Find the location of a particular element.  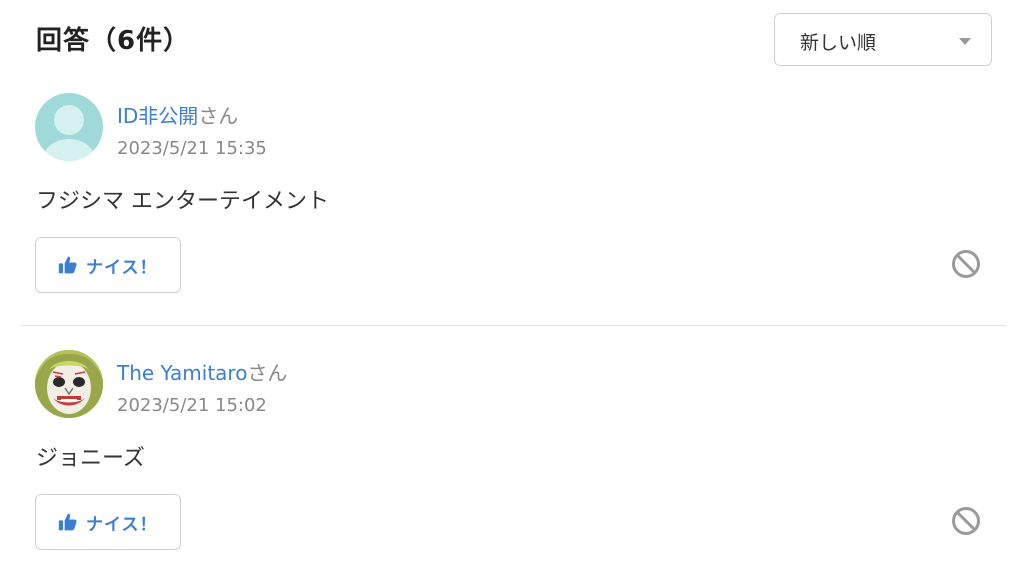

sort-order-value: 新しい順 is located at coordinates (838, 43).